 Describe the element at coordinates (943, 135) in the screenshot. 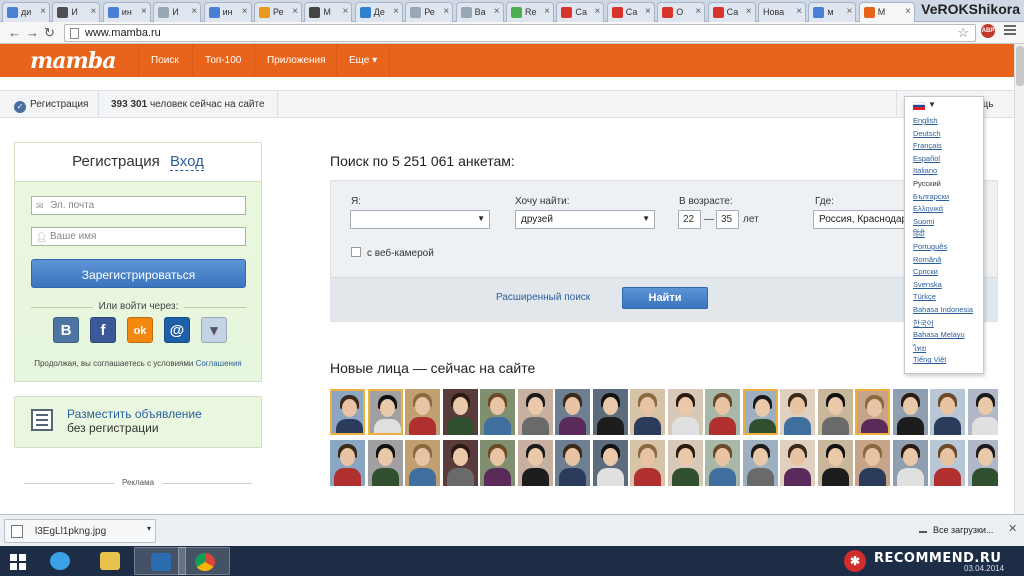

I see `language-option: Deutsch` at that location.